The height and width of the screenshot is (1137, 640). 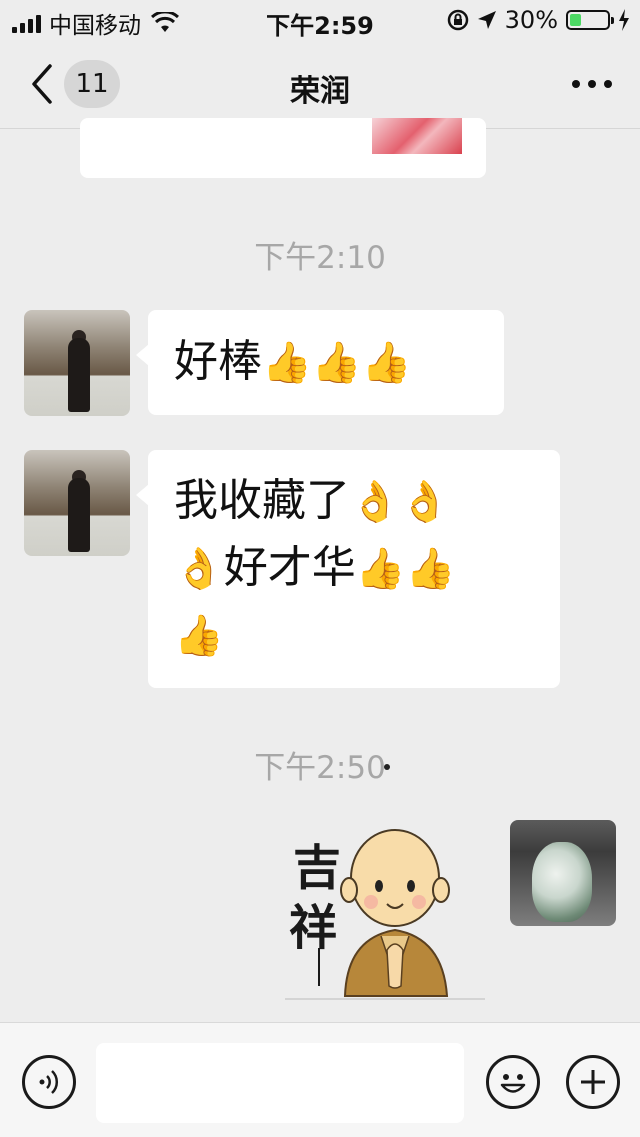 What do you see at coordinates (486, 20) in the screenshot?
I see `location-icon` at bounding box center [486, 20].